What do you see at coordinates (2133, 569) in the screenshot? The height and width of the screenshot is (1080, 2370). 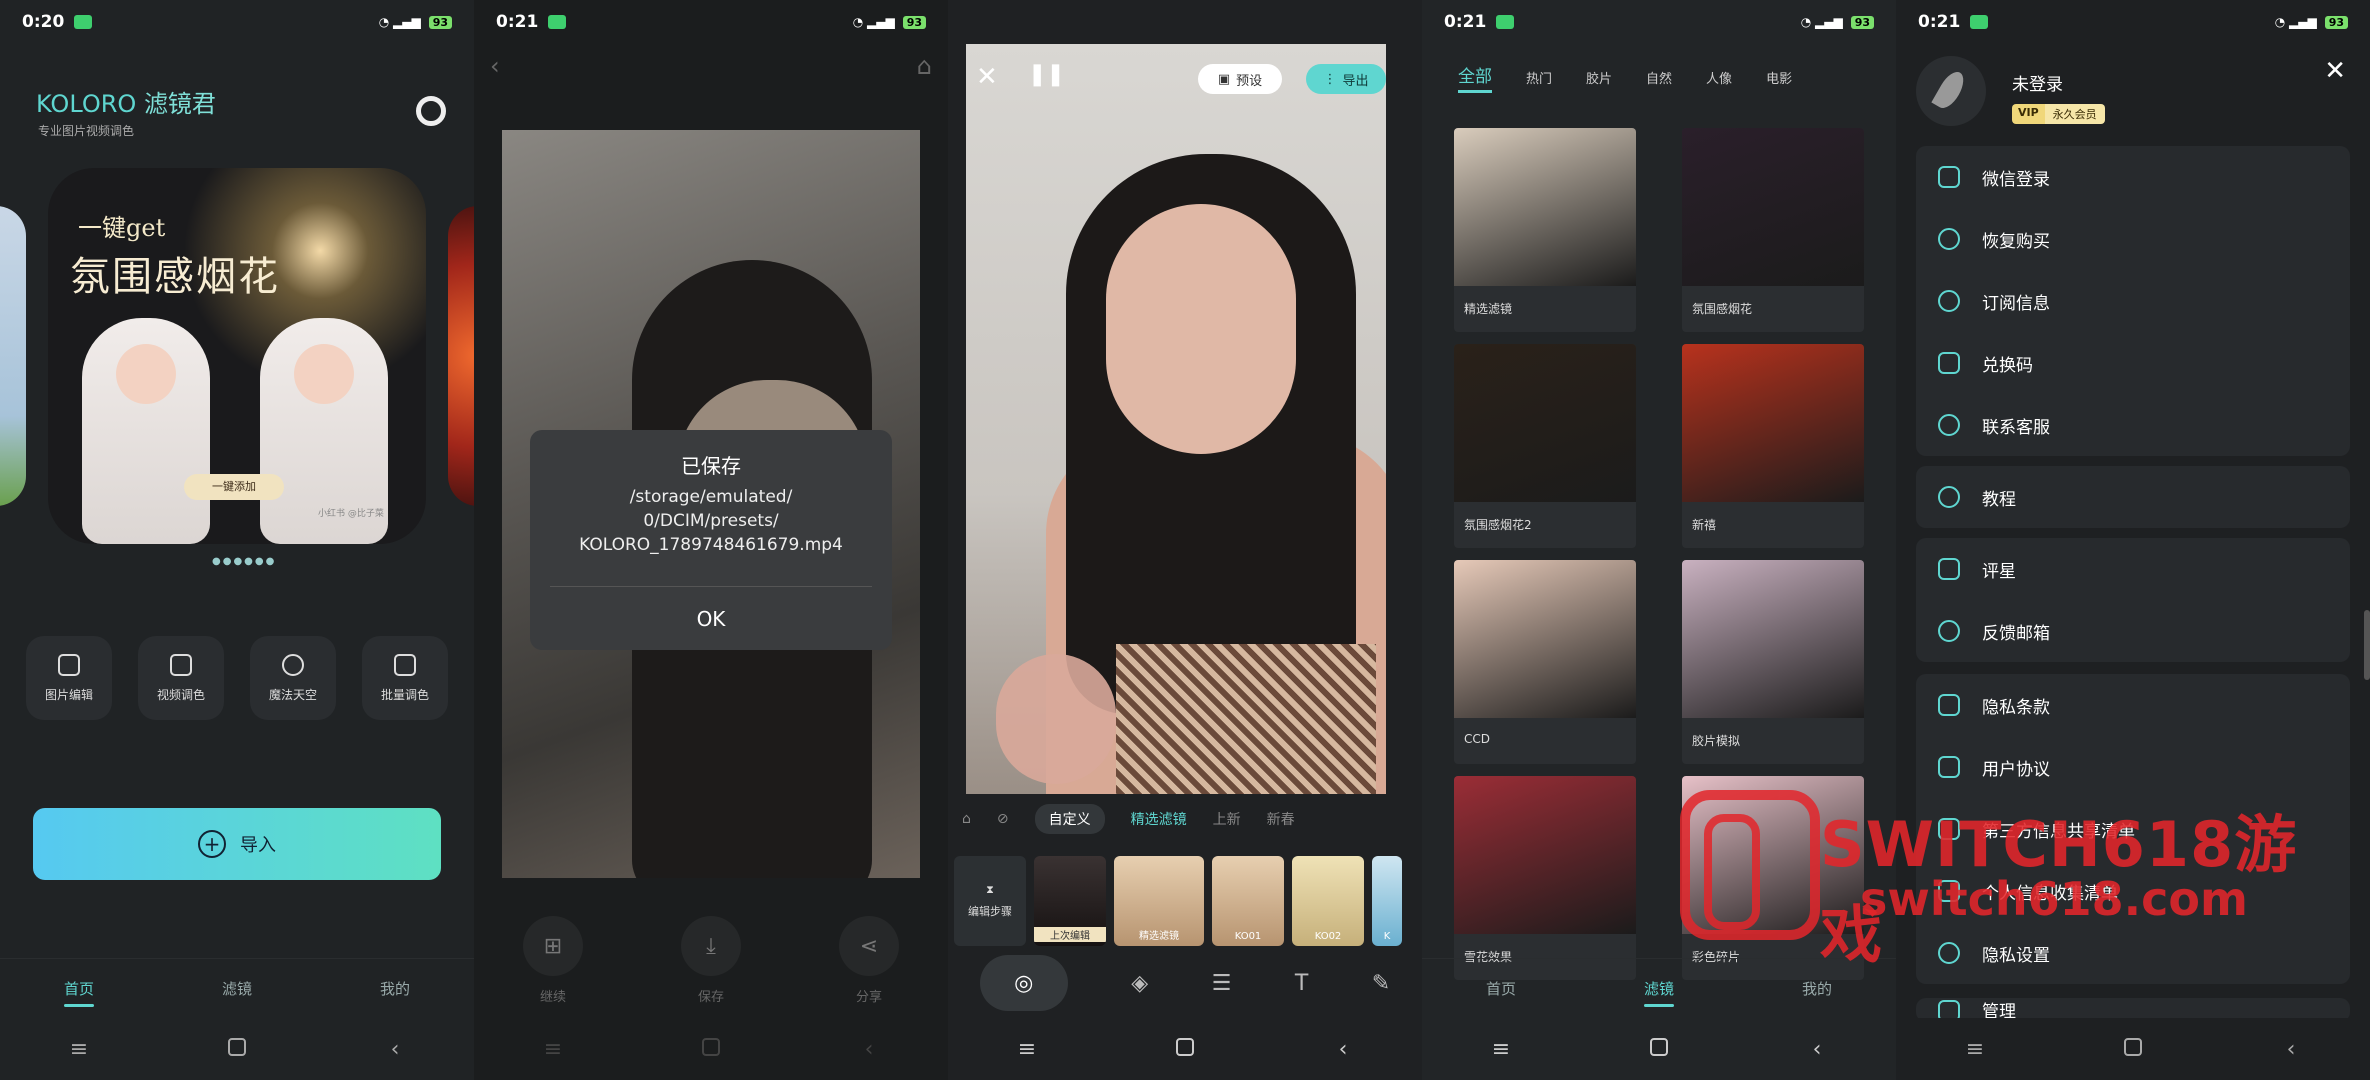 I see `menu-rate: 评星` at bounding box center [2133, 569].